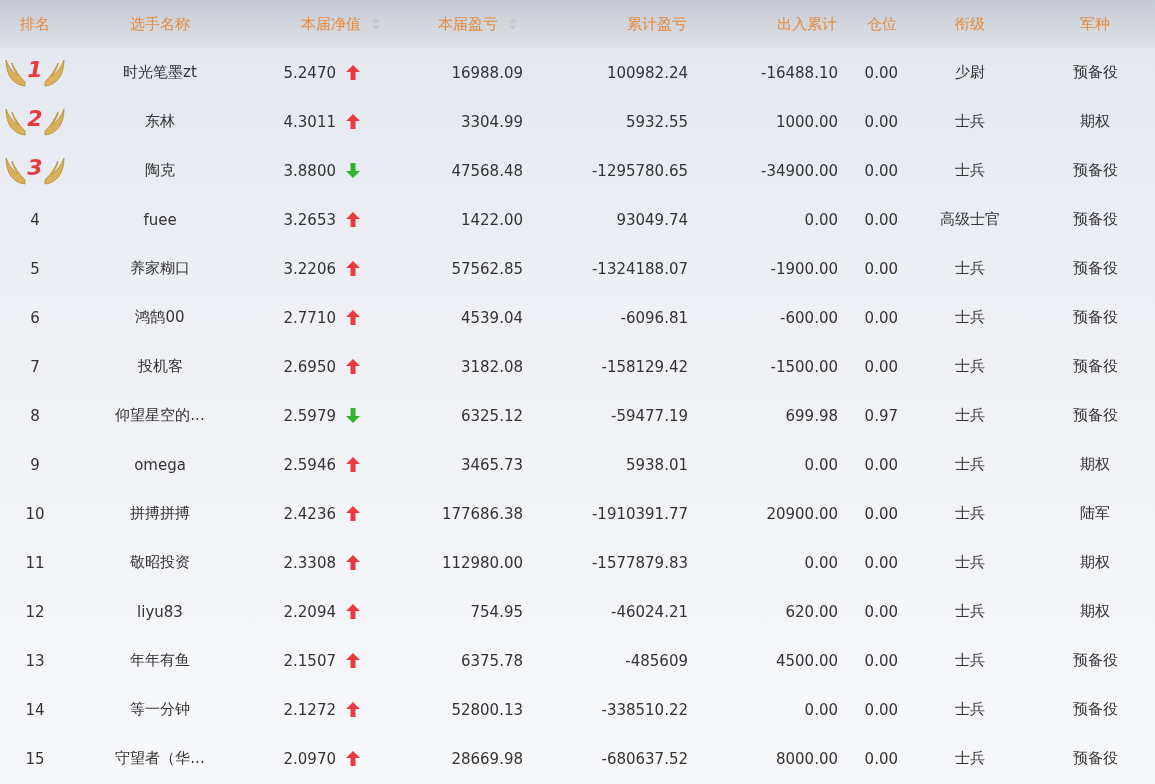 Image resolution: width=1155 pixels, height=784 pixels. I want to click on net-value: 2.2094, so click(309, 611).